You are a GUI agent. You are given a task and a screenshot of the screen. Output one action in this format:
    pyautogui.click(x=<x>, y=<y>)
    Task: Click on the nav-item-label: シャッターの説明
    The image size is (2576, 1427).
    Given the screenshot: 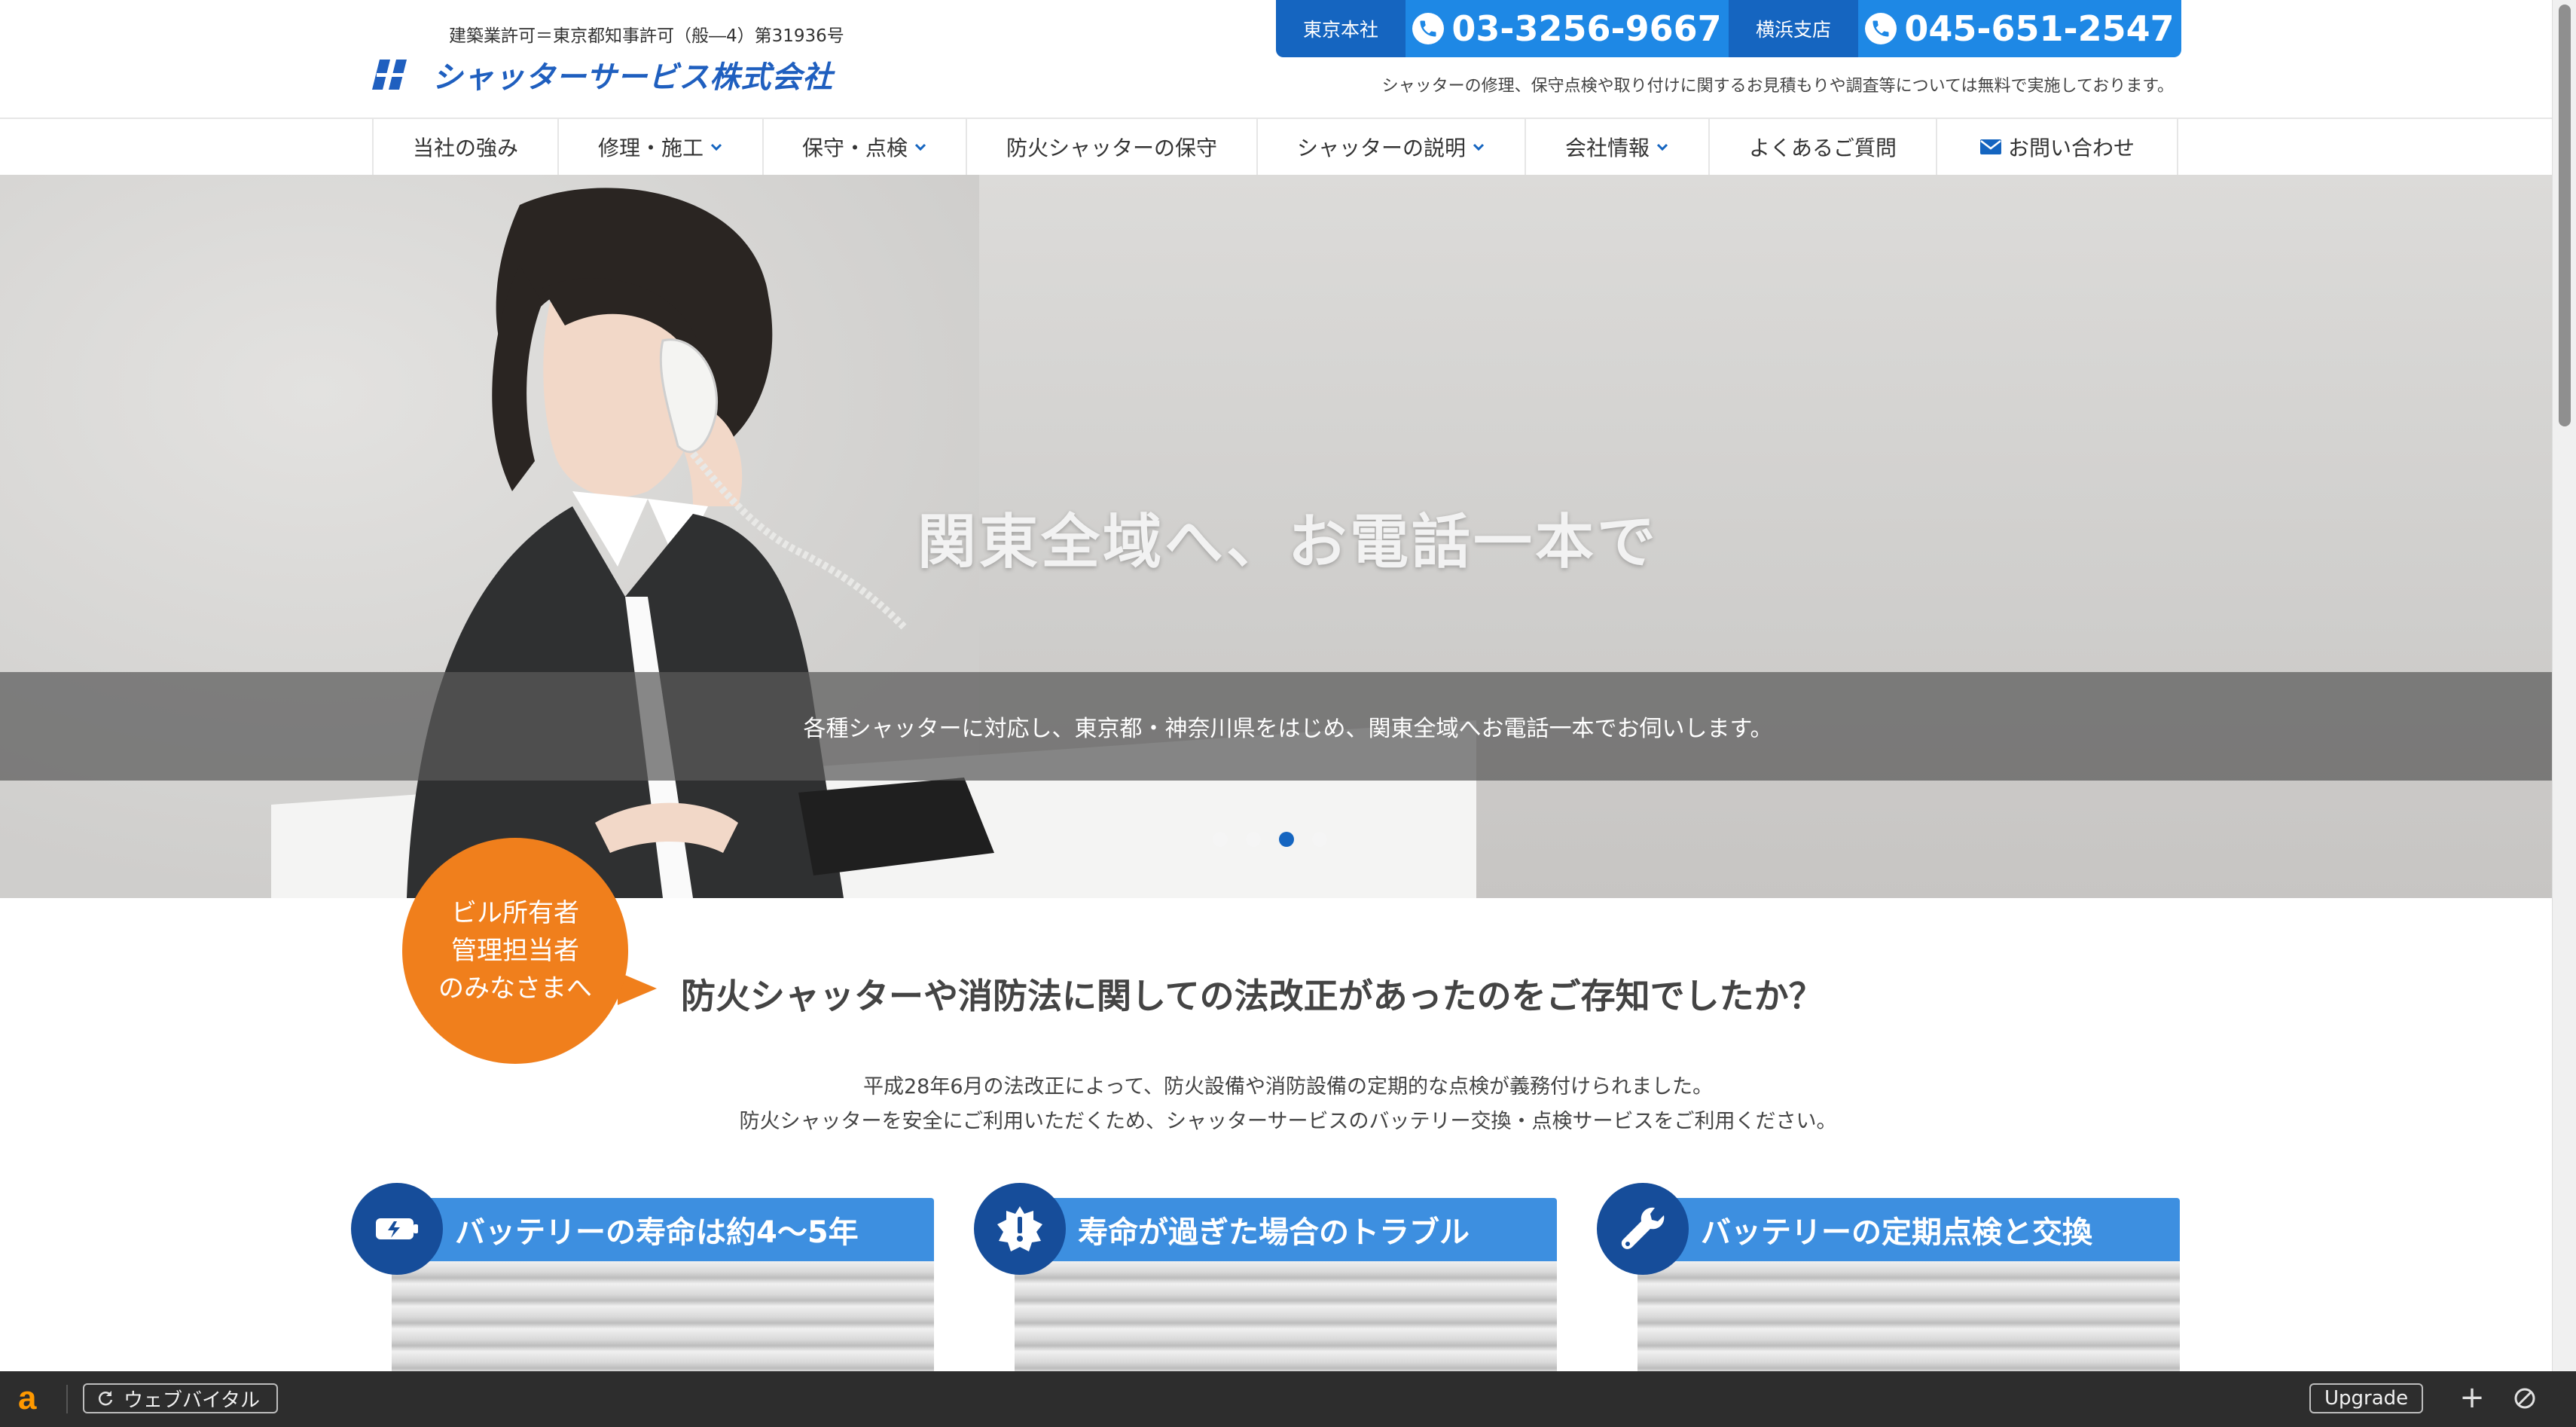 What is the action you would take?
    pyautogui.click(x=1381, y=148)
    